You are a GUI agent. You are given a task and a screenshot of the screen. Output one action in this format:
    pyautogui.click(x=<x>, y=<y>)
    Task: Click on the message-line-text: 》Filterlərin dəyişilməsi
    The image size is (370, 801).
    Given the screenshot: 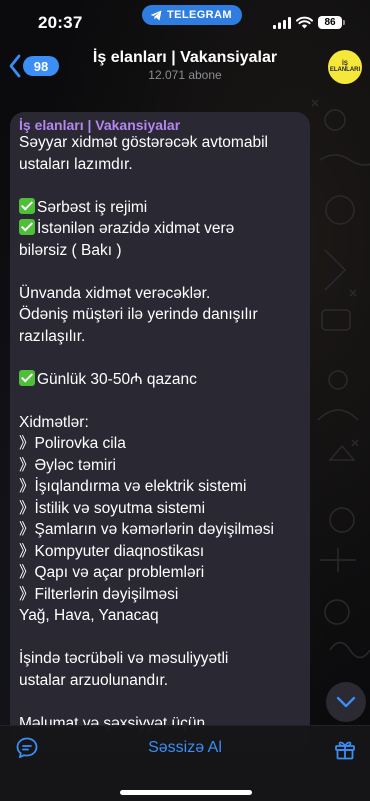 What is the action you would take?
    pyautogui.click(x=99, y=594)
    